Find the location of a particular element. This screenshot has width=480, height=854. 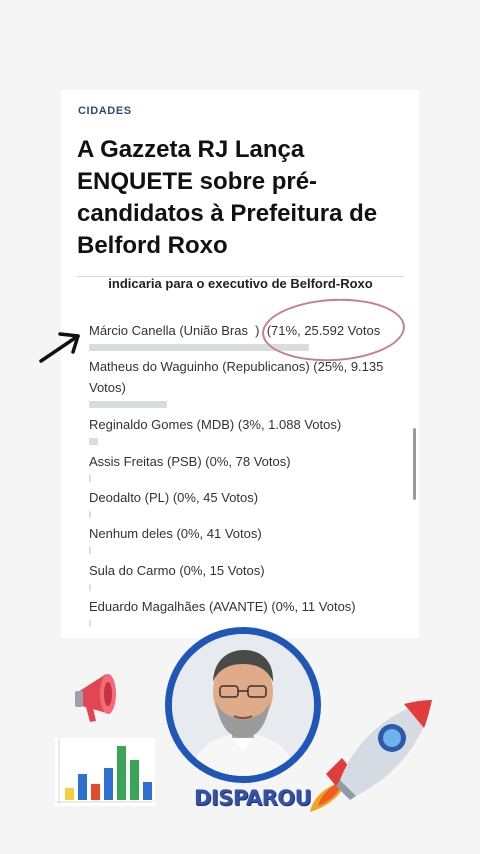

person-icon is located at coordinates (243, 705).